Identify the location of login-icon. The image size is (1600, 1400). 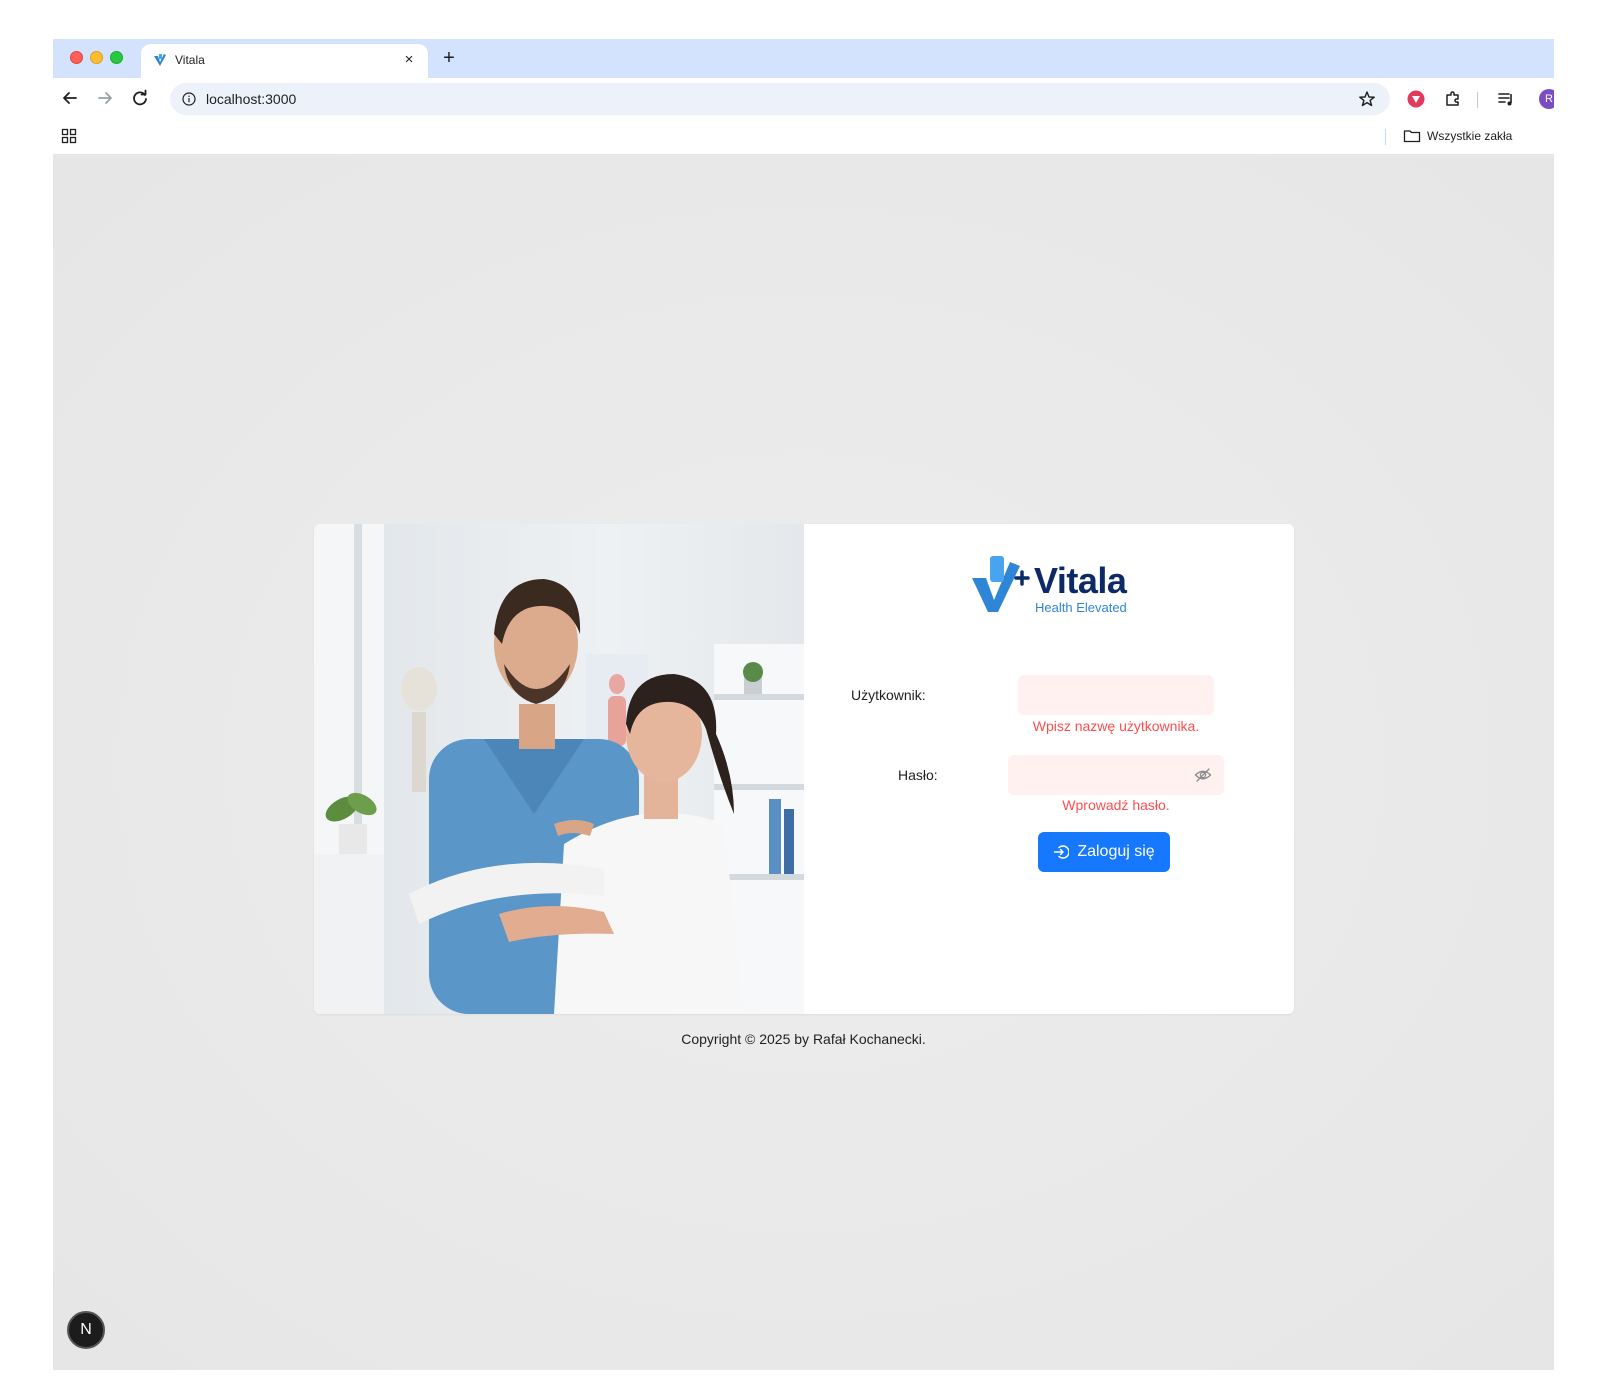
(1062, 852).